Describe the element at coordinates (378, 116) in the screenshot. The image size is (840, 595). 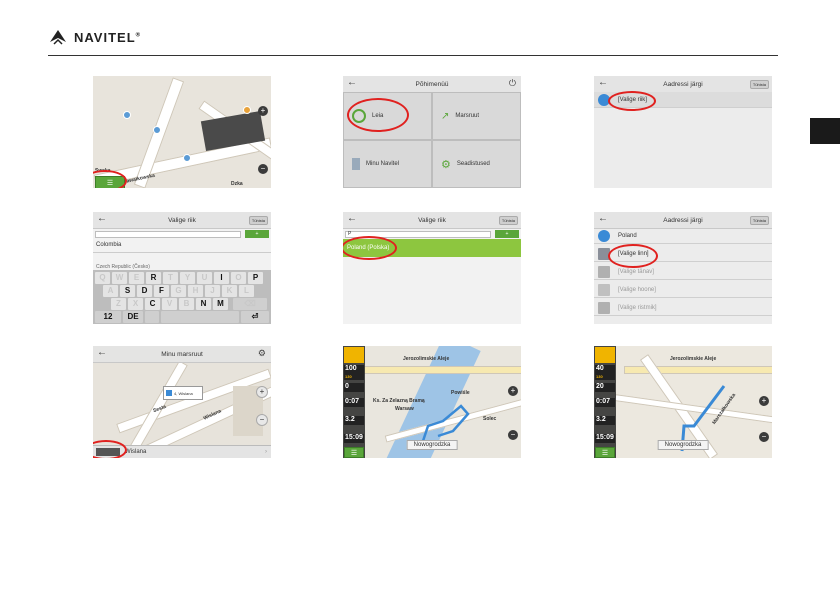
I see `menu-tile-label: Leia` at that location.